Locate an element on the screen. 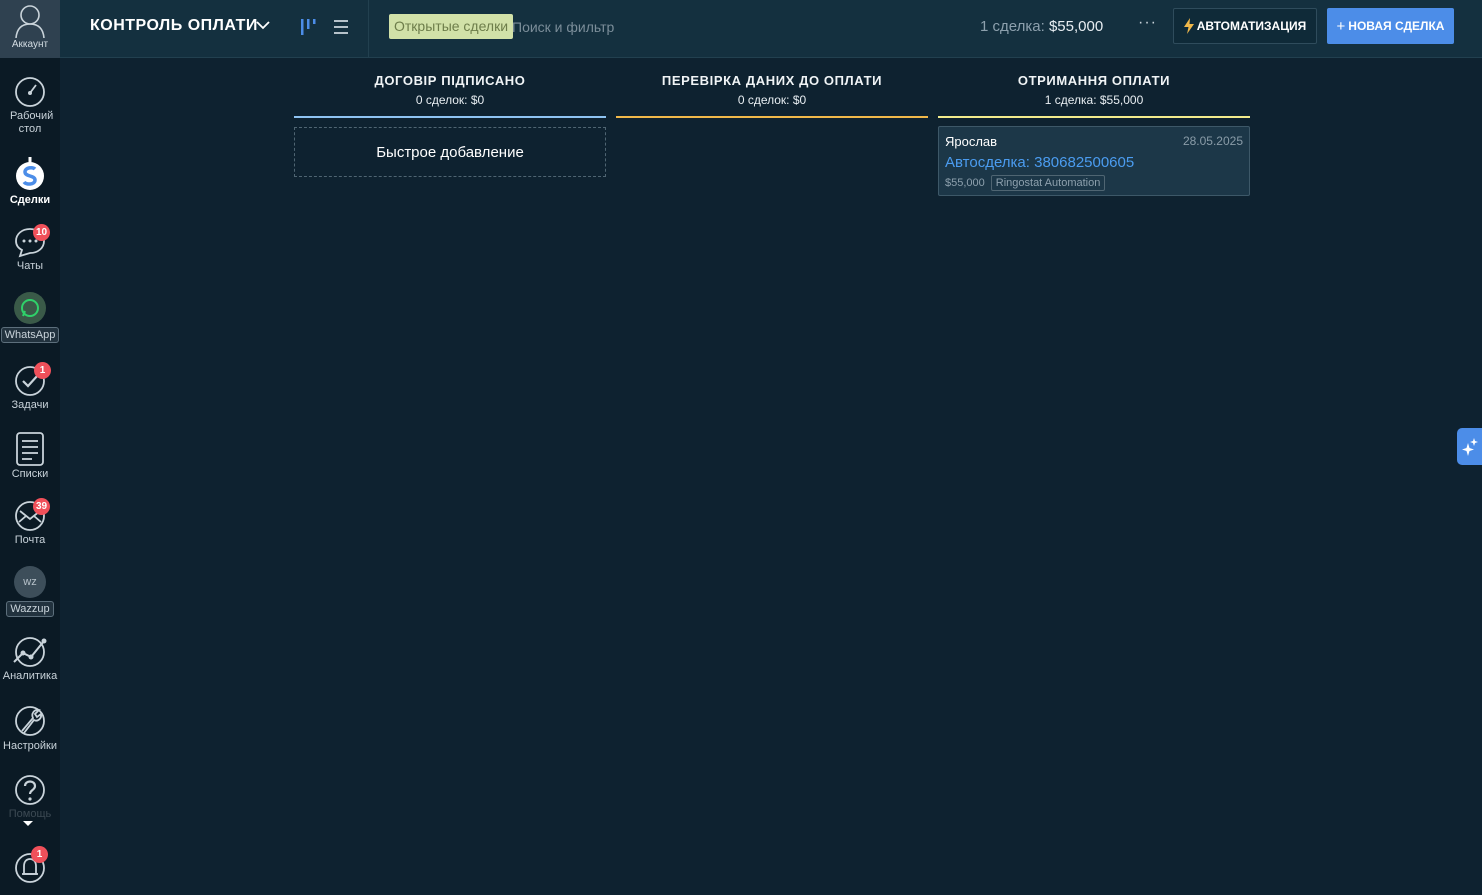  sidebar-item-deals: Сделки is located at coordinates (30, 181).